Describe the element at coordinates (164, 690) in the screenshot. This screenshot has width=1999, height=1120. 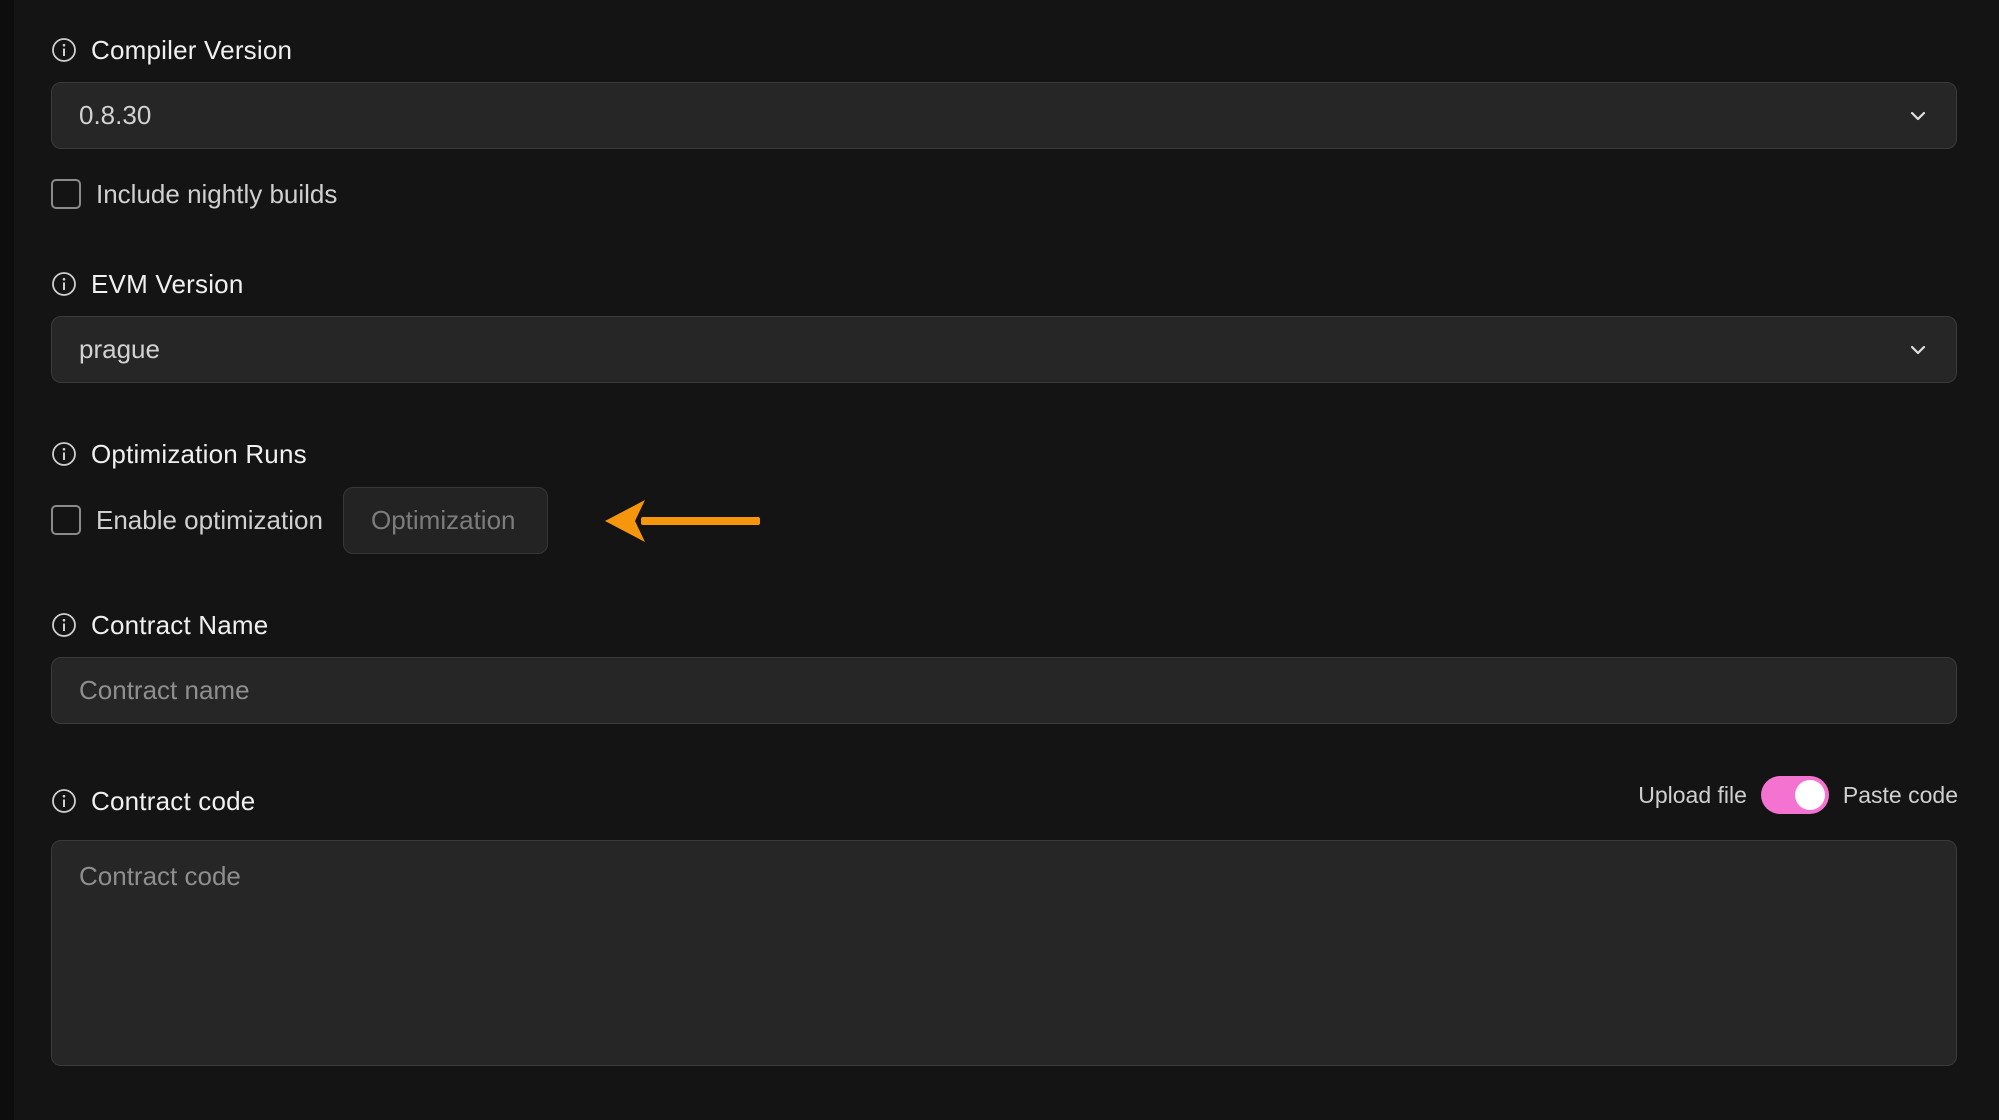
I see `contract-name-placeholder: Contract name` at that location.